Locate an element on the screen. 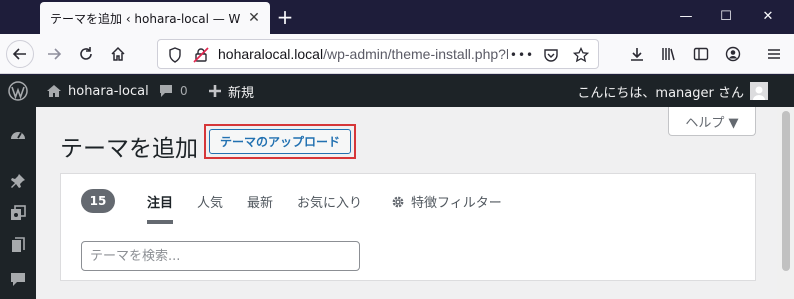  minimize-icon: — is located at coordinates (686, 17).